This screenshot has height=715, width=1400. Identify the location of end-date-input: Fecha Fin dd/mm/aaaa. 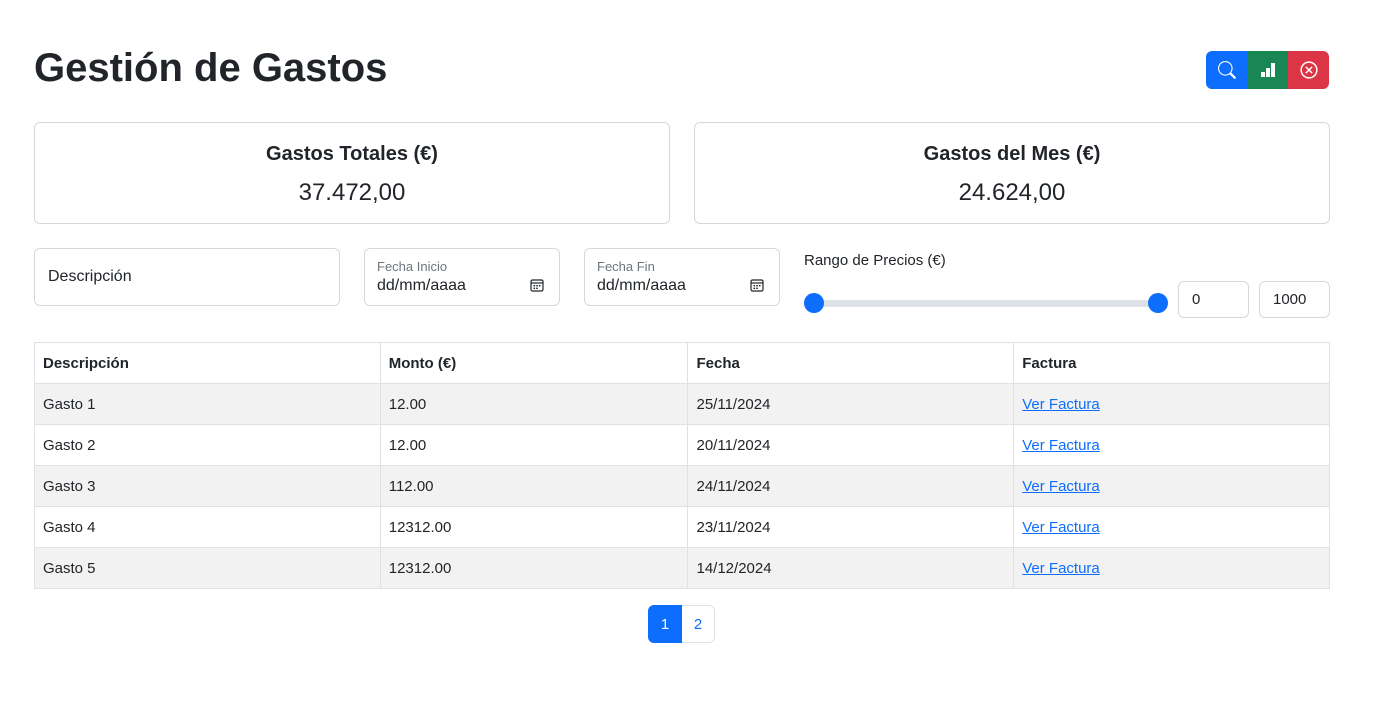
(682, 277).